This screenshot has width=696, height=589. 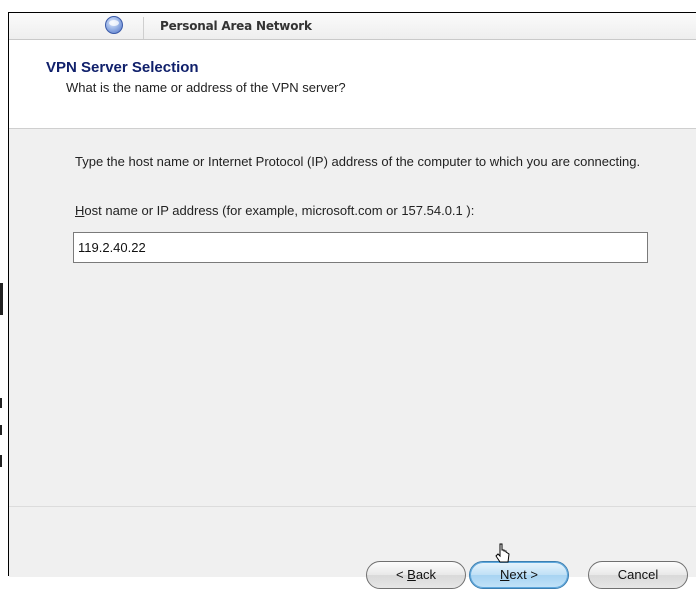 What do you see at coordinates (143, 28) in the screenshot?
I see `title-divider` at bounding box center [143, 28].